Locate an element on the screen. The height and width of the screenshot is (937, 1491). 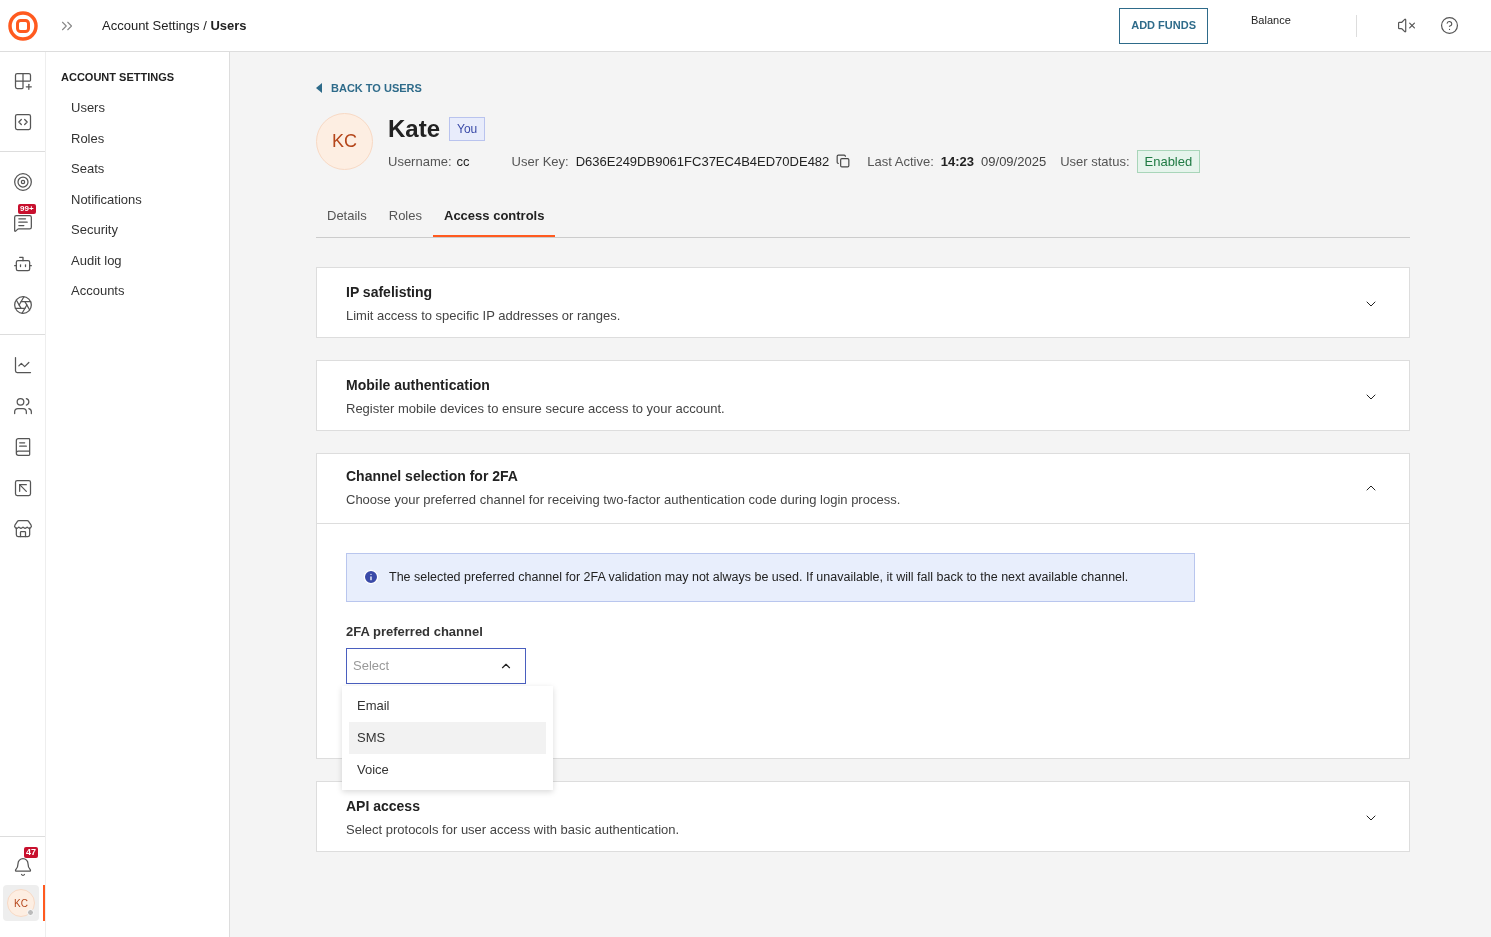
grid-plus-icon is located at coordinates (22, 80).